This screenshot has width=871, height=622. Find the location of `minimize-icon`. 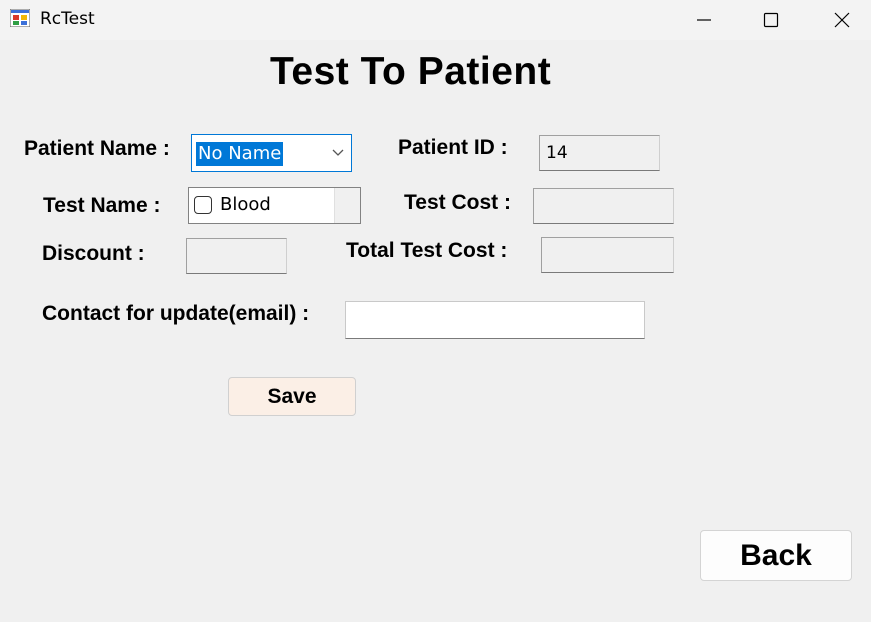

minimize-icon is located at coordinates (704, 20).